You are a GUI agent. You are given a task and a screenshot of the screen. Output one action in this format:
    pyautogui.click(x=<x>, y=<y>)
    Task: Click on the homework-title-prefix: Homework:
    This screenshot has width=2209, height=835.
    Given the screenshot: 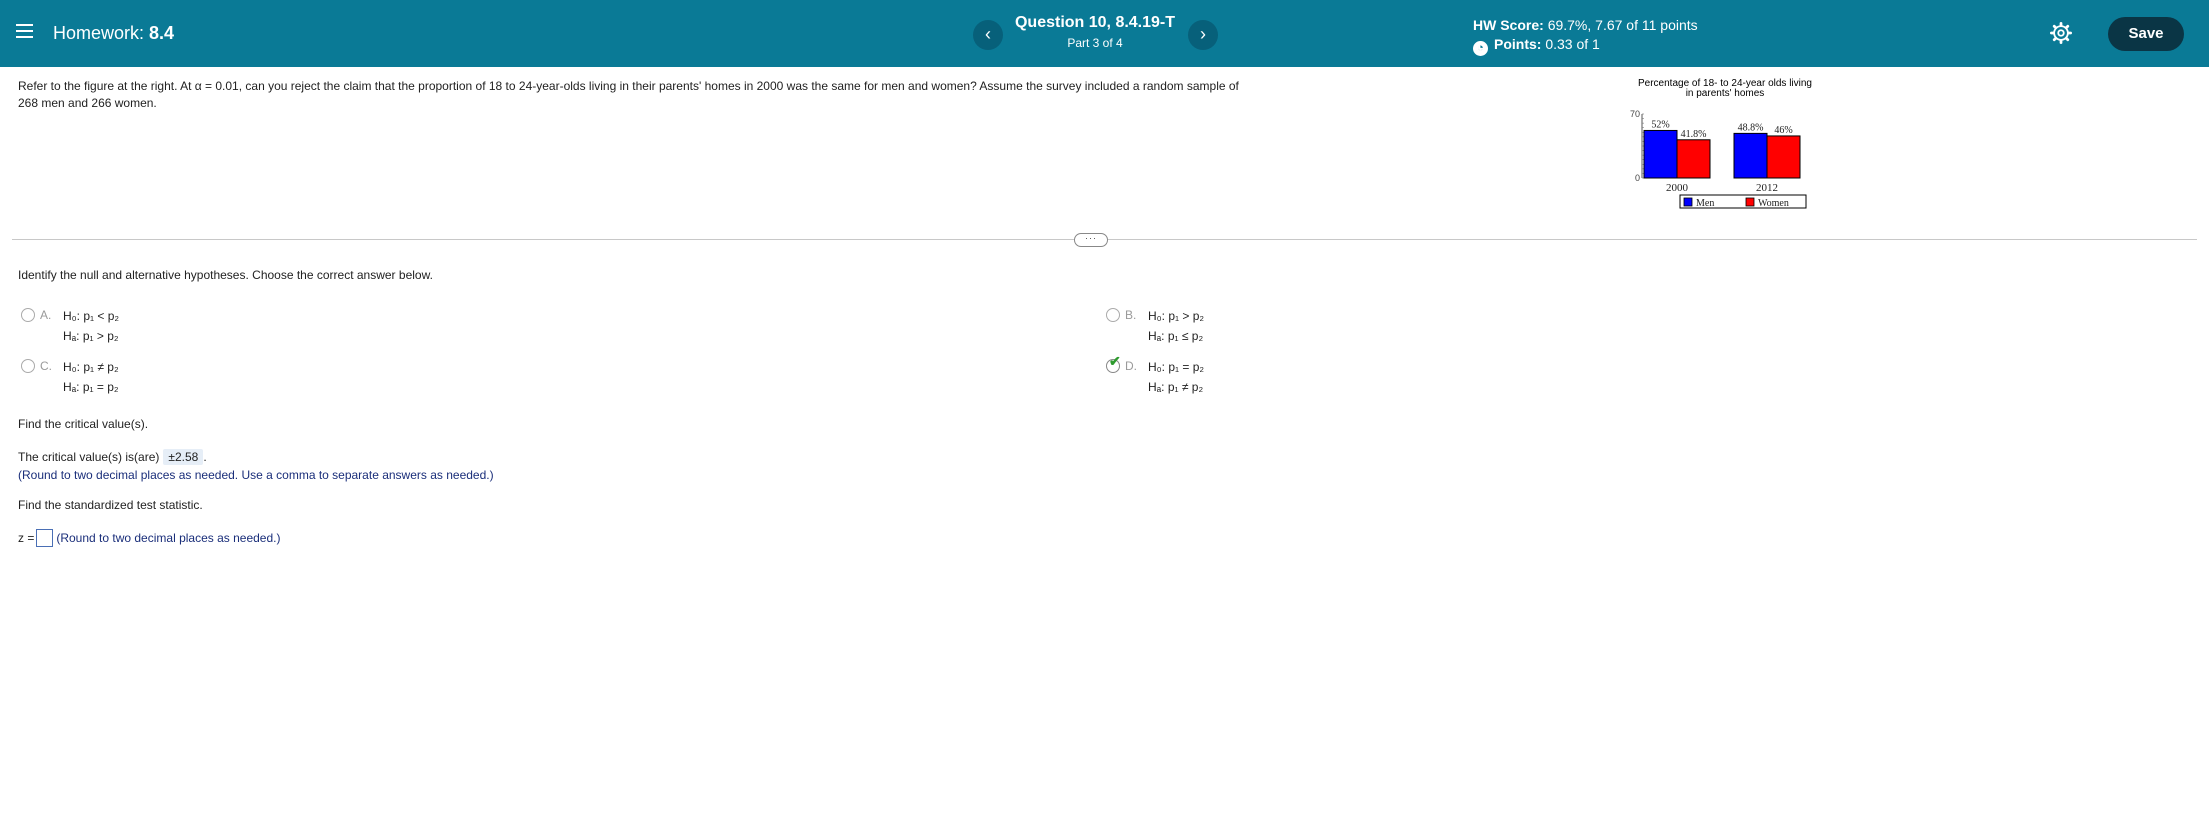 What is the action you would take?
    pyautogui.click(x=99, y=33)
    